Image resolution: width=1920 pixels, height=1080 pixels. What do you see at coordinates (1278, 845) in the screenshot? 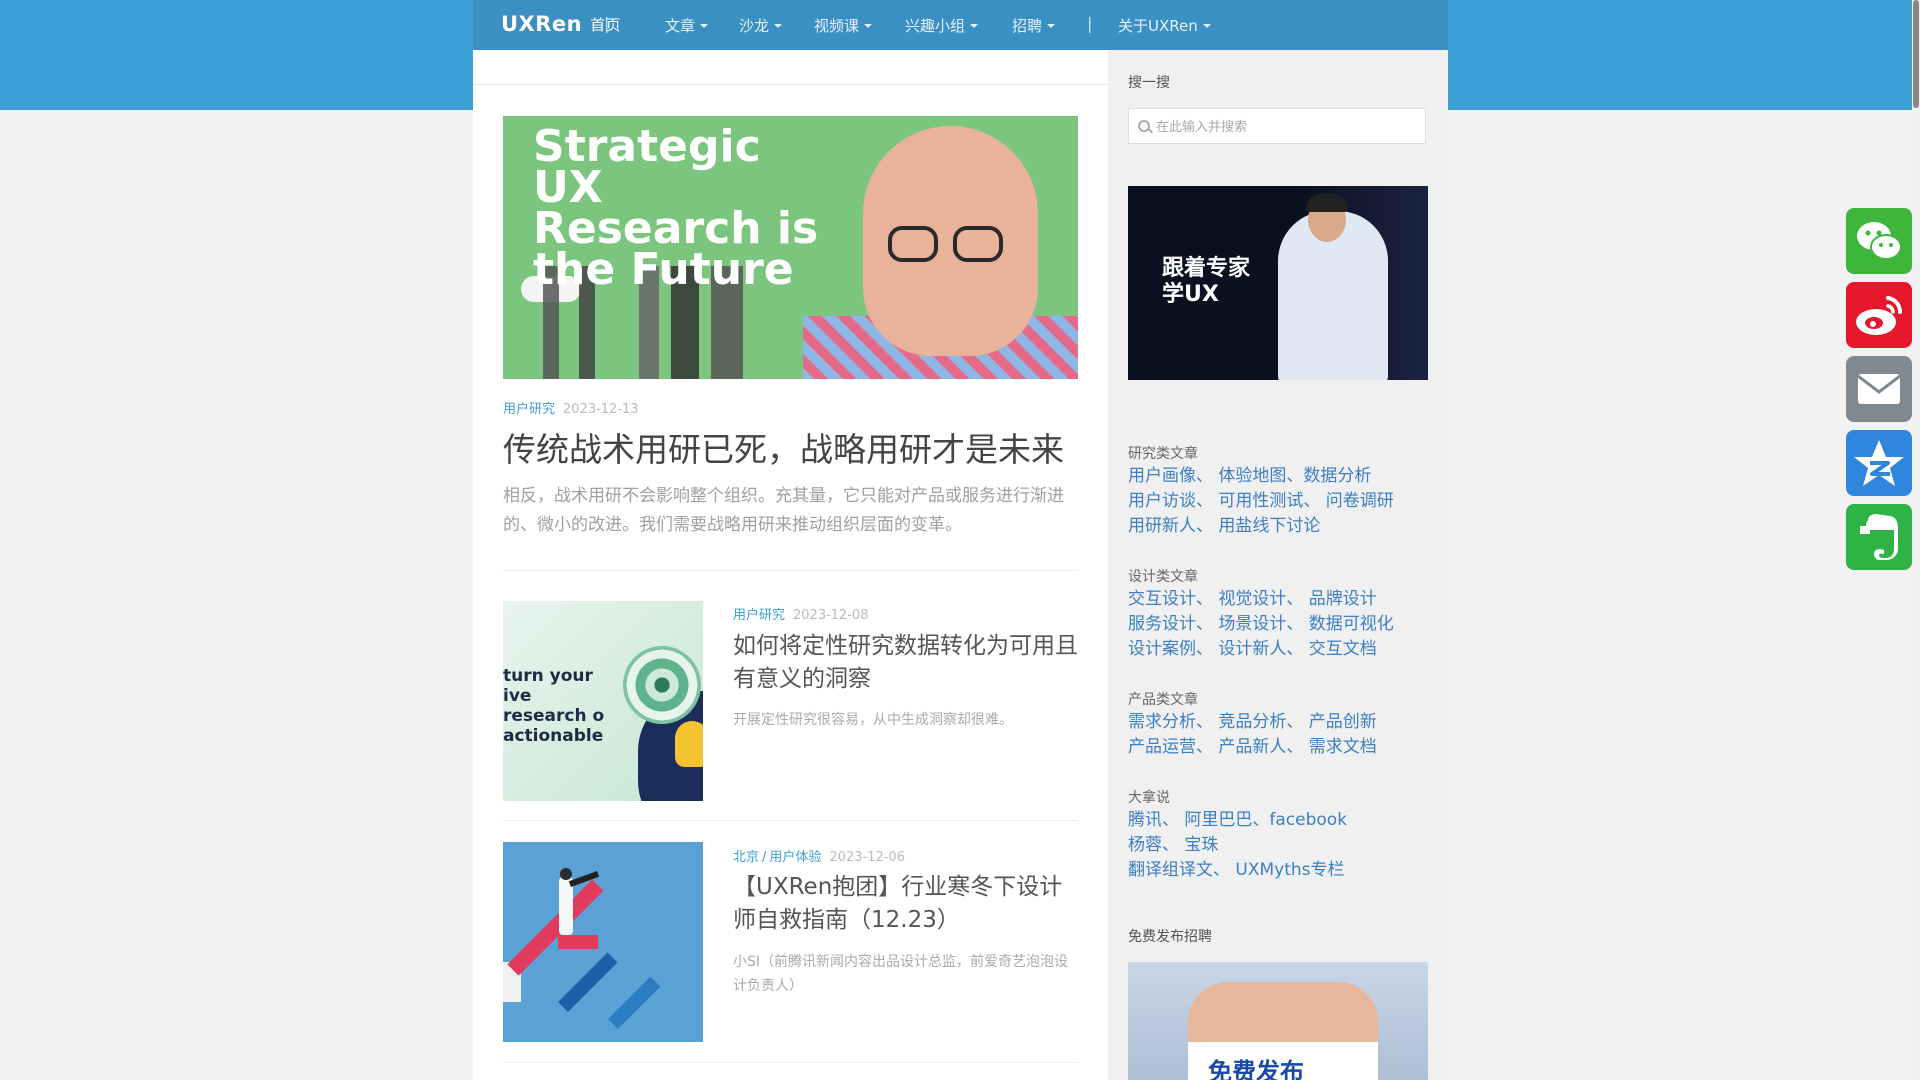
I see `category-links: 杨蓉、 宝珠` at bounding box center [1278, 845].